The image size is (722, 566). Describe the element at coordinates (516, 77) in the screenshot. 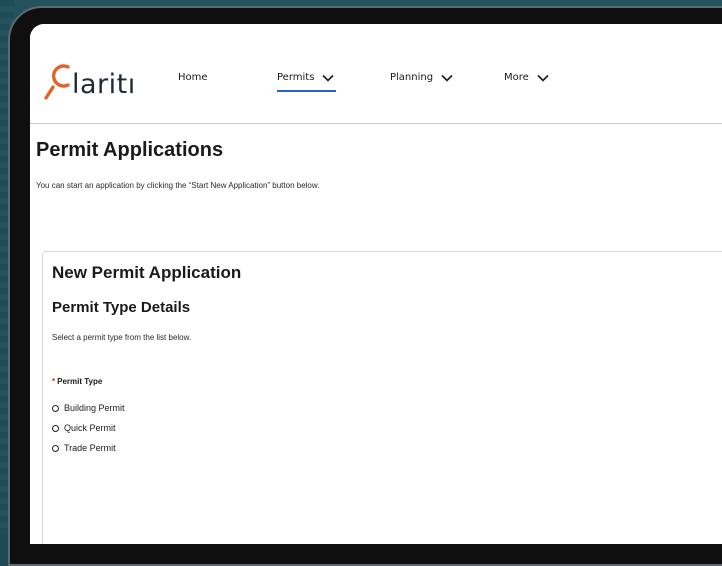

I see `nav-more-label: More` at that location.